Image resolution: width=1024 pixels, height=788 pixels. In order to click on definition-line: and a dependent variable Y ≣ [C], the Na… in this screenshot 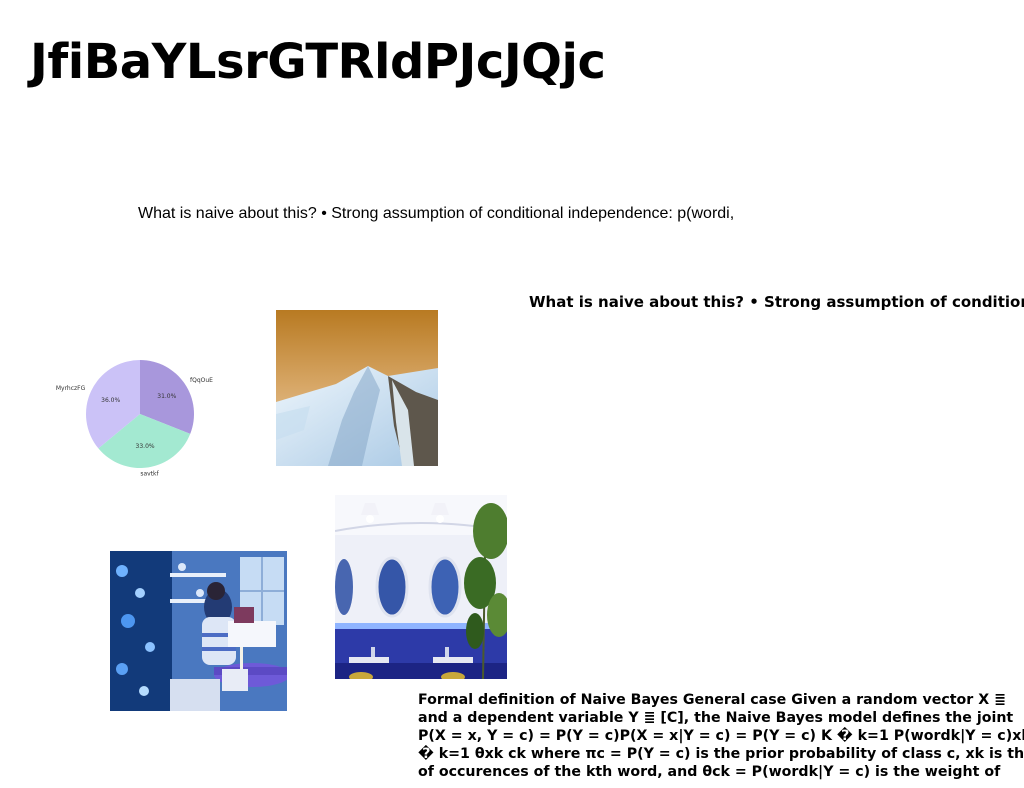, I will do `click(716, 718)`.